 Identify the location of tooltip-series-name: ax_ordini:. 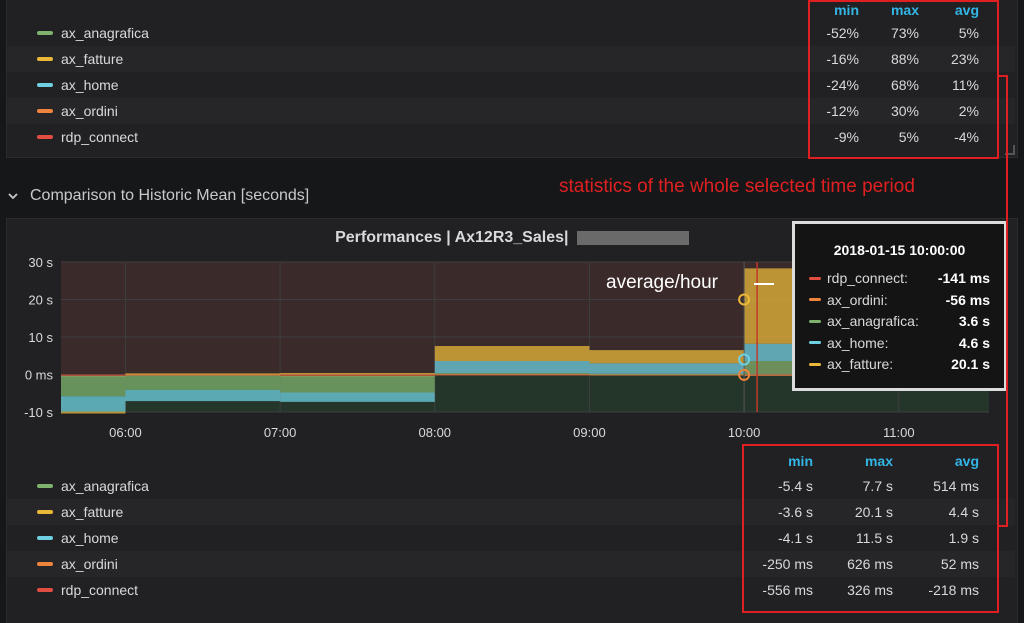
(857, 299).